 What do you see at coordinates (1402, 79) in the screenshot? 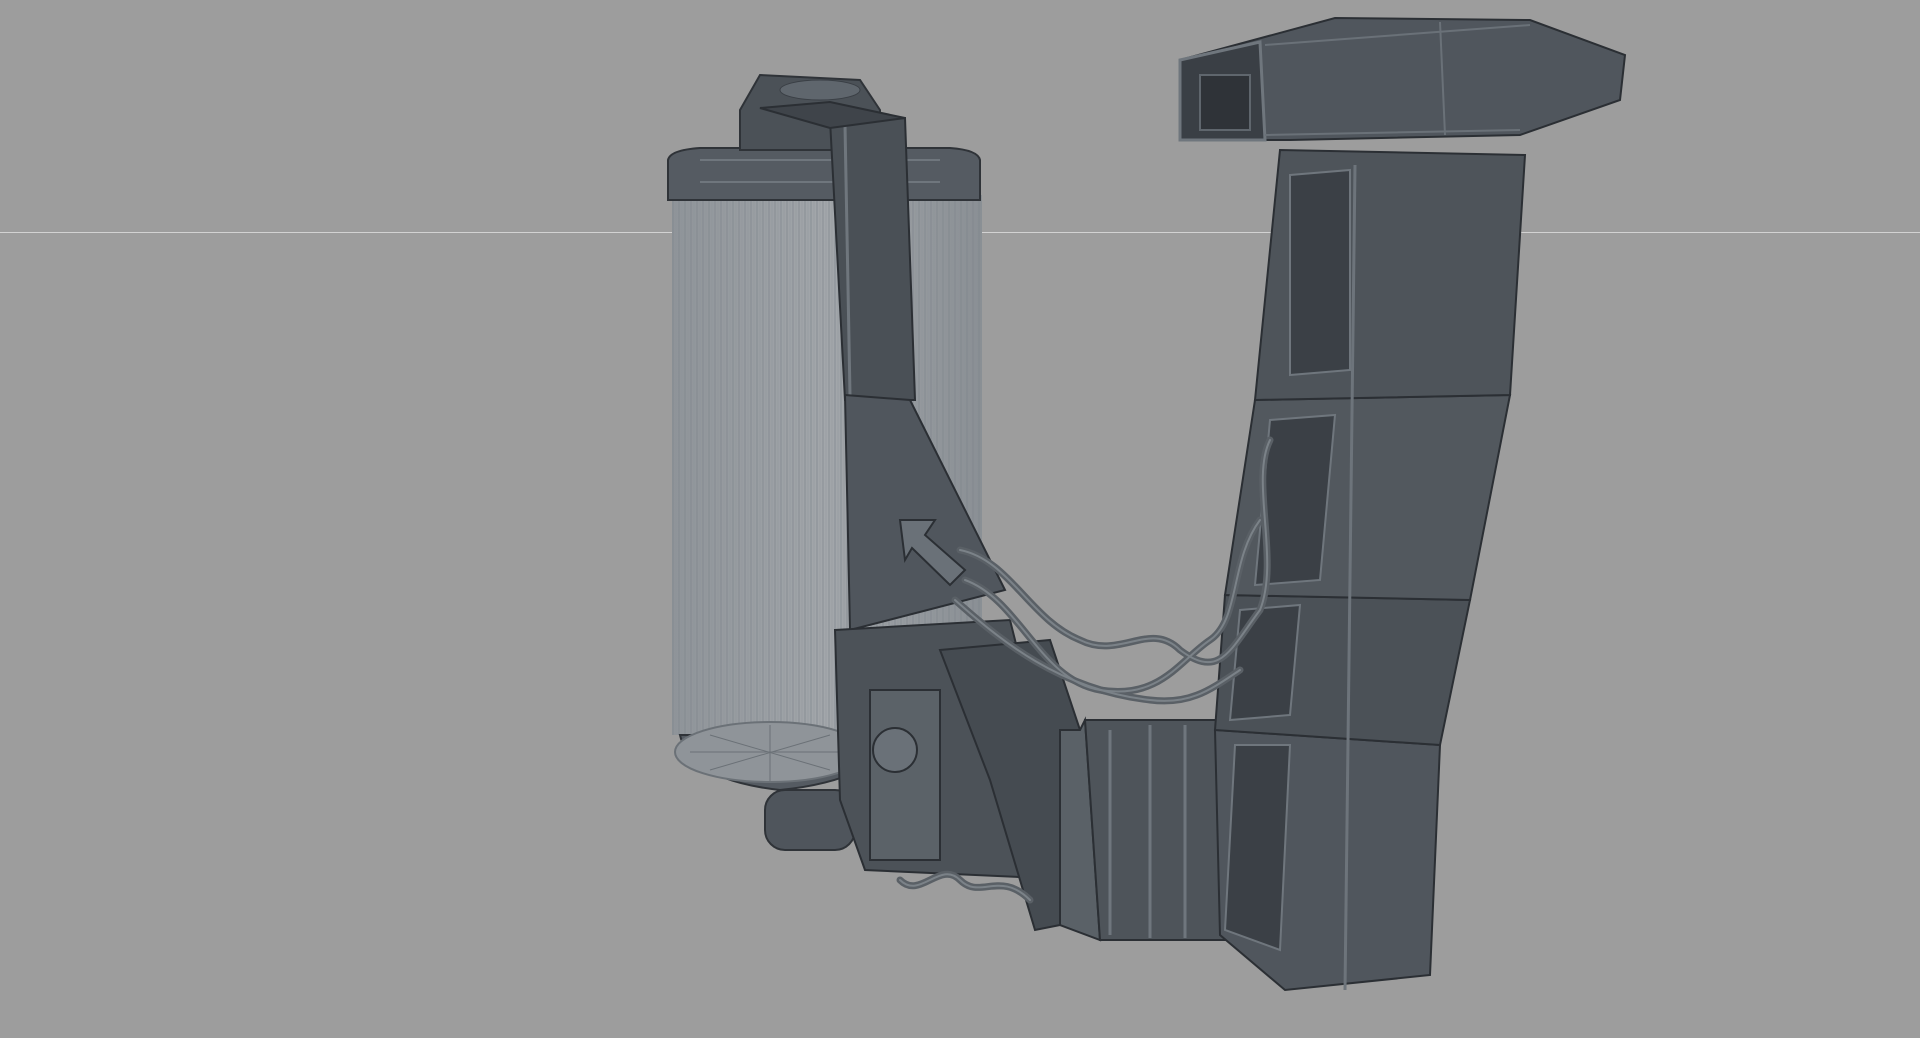
I see `nozzle-head` at bounding box center [1402, 79].